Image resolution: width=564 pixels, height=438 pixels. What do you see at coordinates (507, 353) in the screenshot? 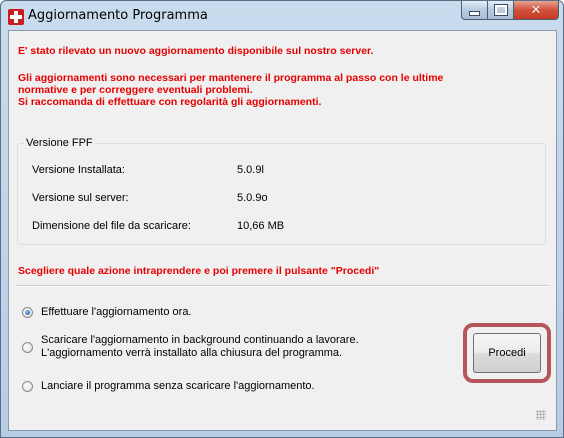
I see `procedi-button: Procedi` at bounding box center [507, 353].